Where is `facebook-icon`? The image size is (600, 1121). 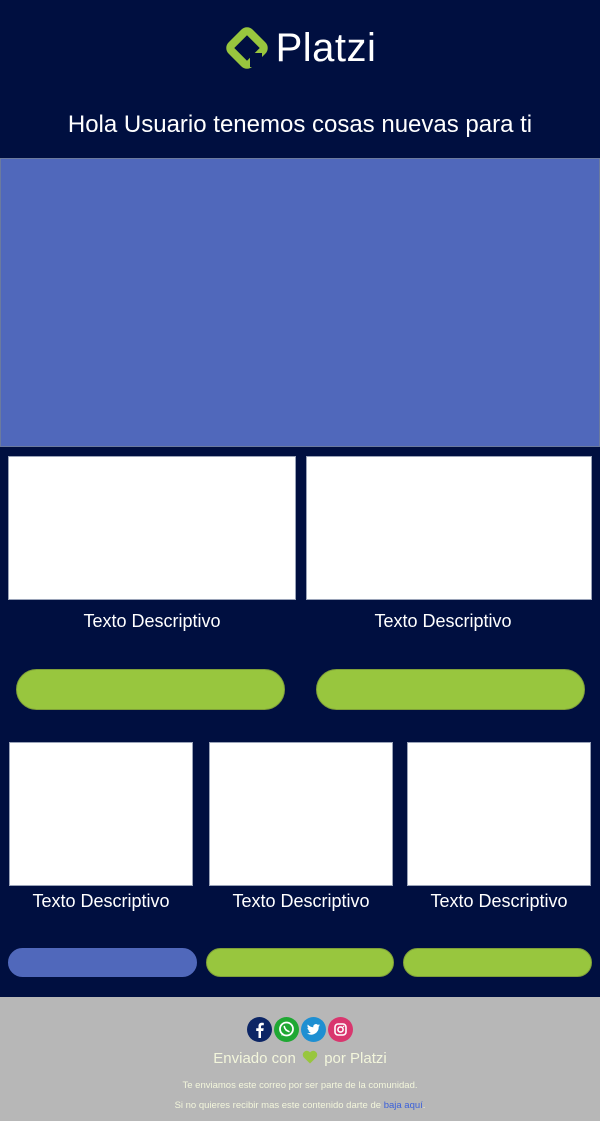 facebook-icon is located at coordinates (259, 1029).